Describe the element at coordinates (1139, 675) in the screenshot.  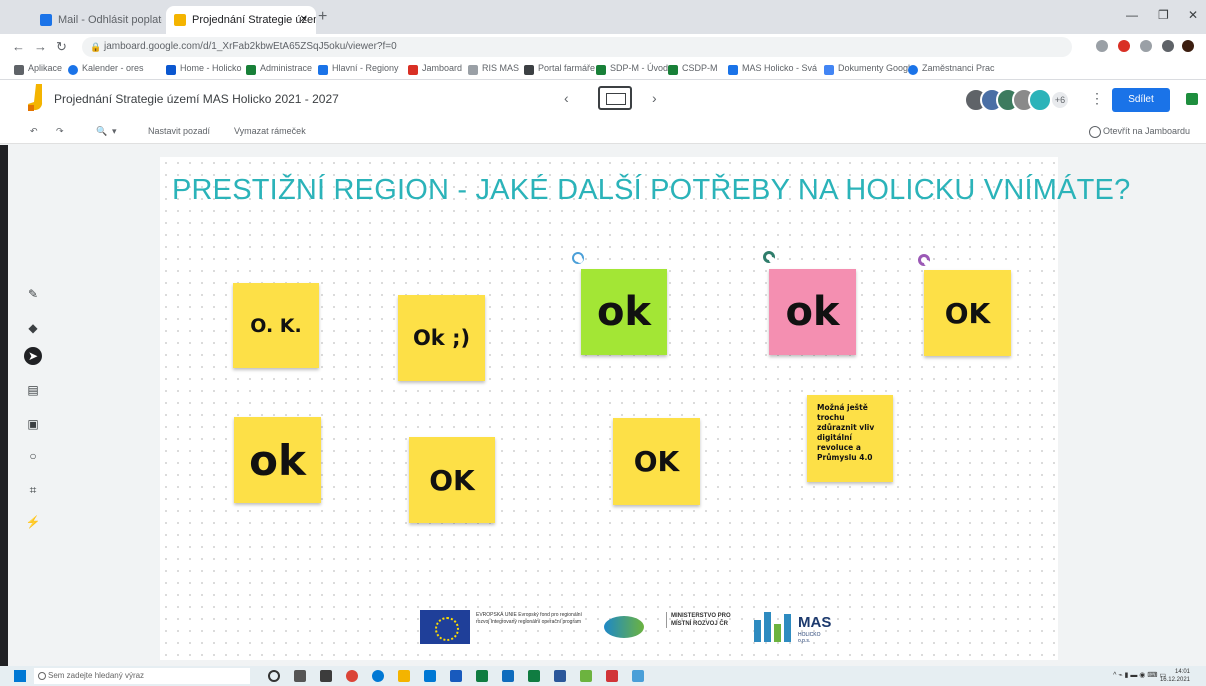
I see `system-tray: ^ ⌁ ▮ ▬ ◉ ⌨ ▭` at that location.